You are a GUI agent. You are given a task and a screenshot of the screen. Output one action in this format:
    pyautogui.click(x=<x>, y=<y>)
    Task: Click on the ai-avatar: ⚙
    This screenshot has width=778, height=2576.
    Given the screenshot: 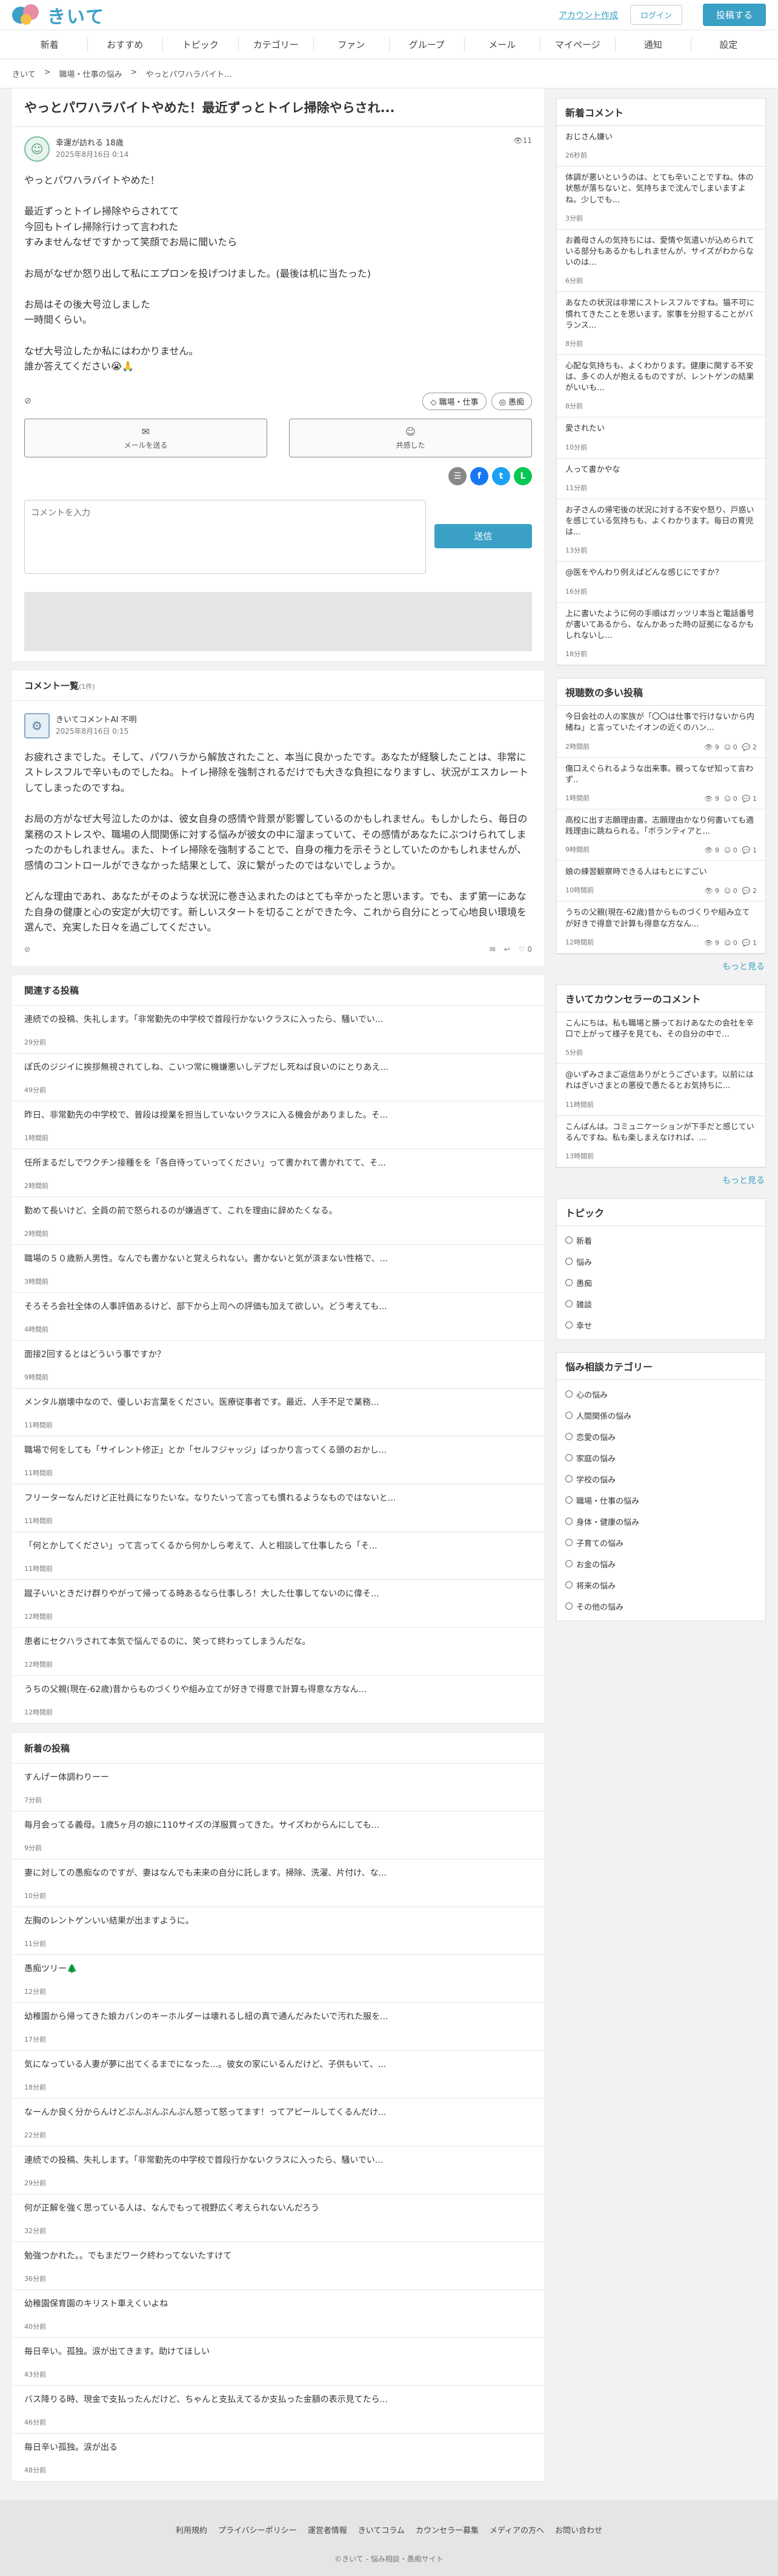 What is the action you would take?
    pyautogui.click(x=37, y=725)
    